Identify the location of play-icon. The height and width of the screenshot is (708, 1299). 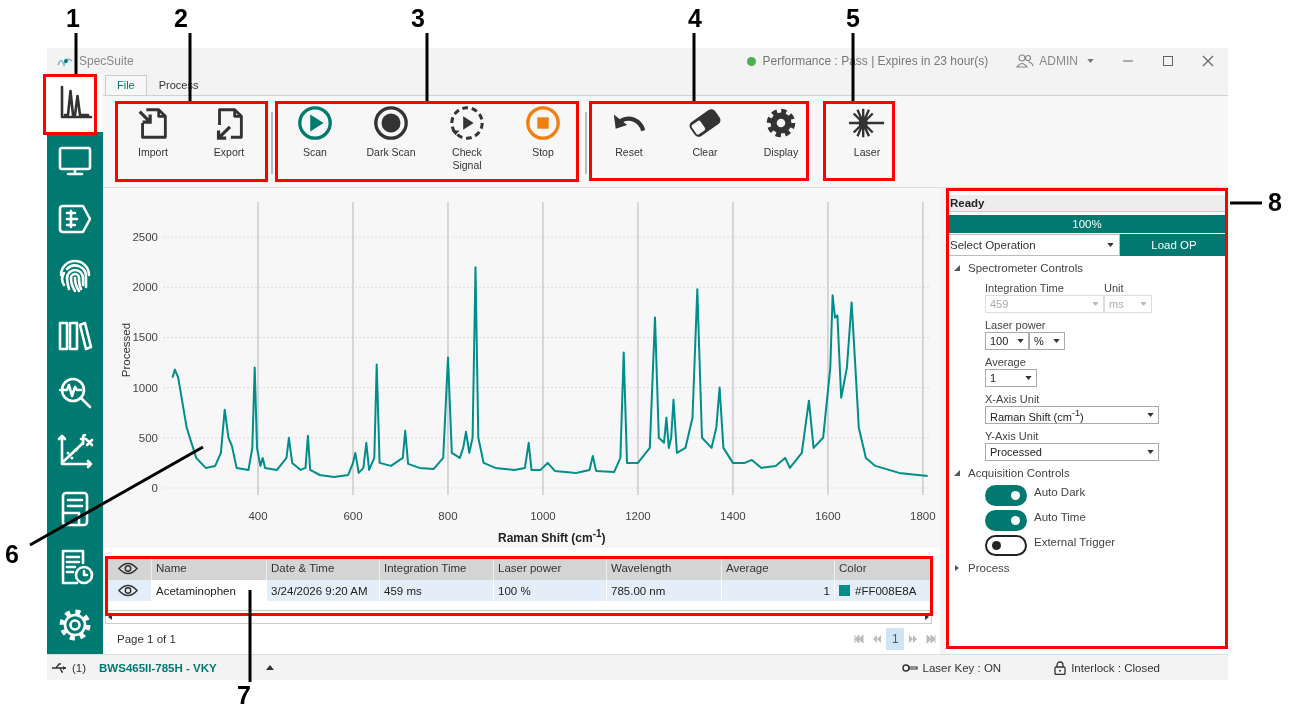
(315, 123).